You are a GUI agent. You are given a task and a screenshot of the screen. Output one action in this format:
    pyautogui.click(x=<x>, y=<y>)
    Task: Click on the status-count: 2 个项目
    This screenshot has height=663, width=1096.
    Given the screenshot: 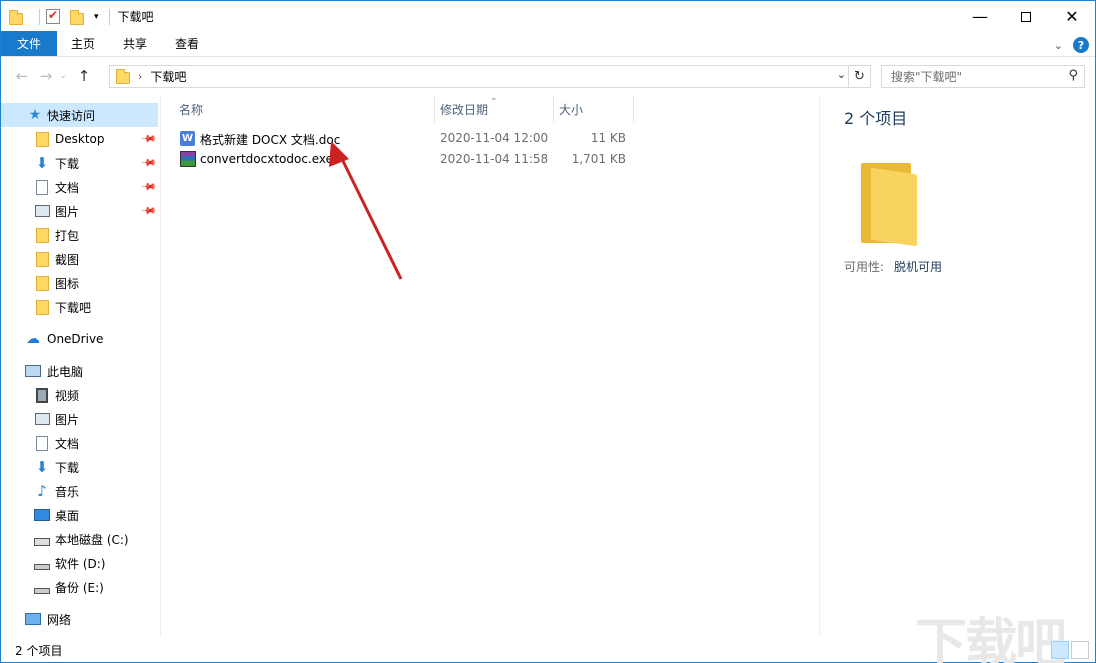 What is the action you would take?
    pyautogui.click(x=39, y=650)
    